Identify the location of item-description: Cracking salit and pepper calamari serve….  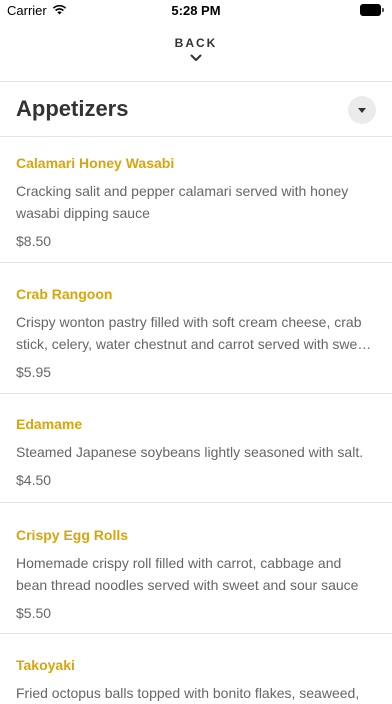
(182, 202).